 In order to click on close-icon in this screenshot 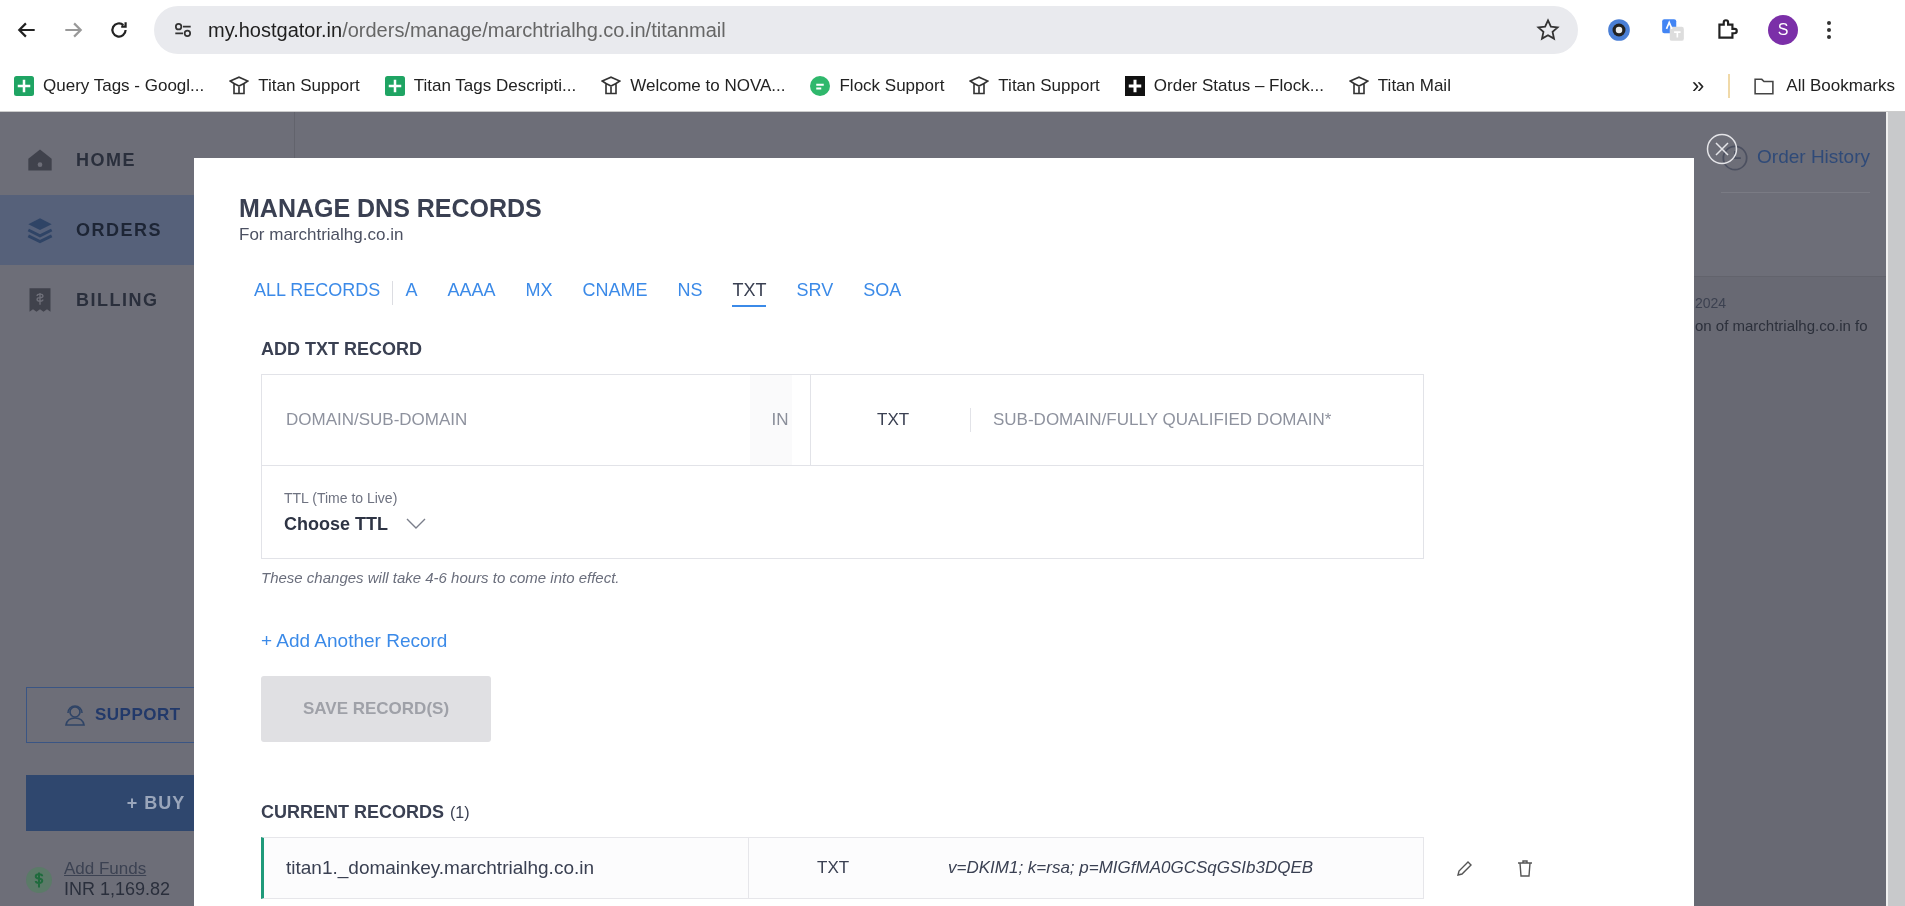, I will do `click(1722, 149)`.